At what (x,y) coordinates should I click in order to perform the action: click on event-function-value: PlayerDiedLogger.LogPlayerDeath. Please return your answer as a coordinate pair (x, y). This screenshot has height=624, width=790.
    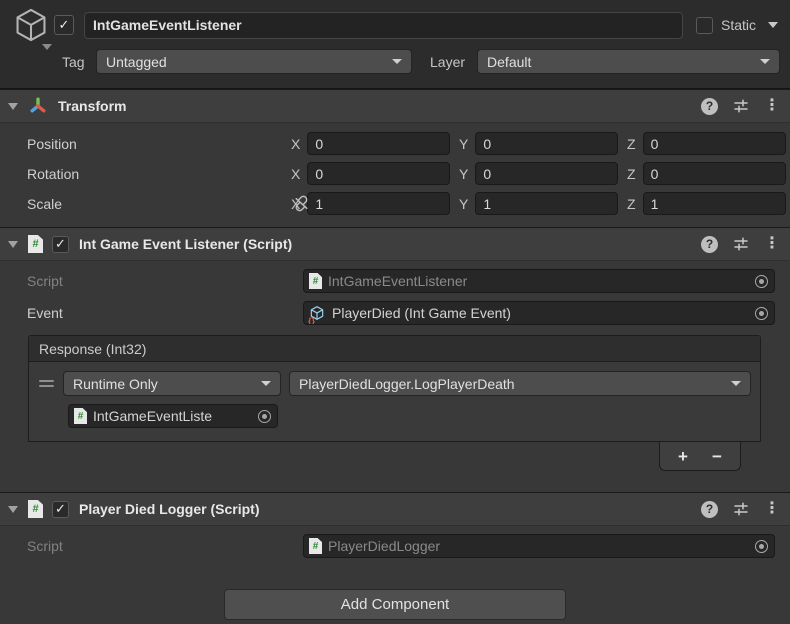
    Looking at the image, I should click on (407, 383).